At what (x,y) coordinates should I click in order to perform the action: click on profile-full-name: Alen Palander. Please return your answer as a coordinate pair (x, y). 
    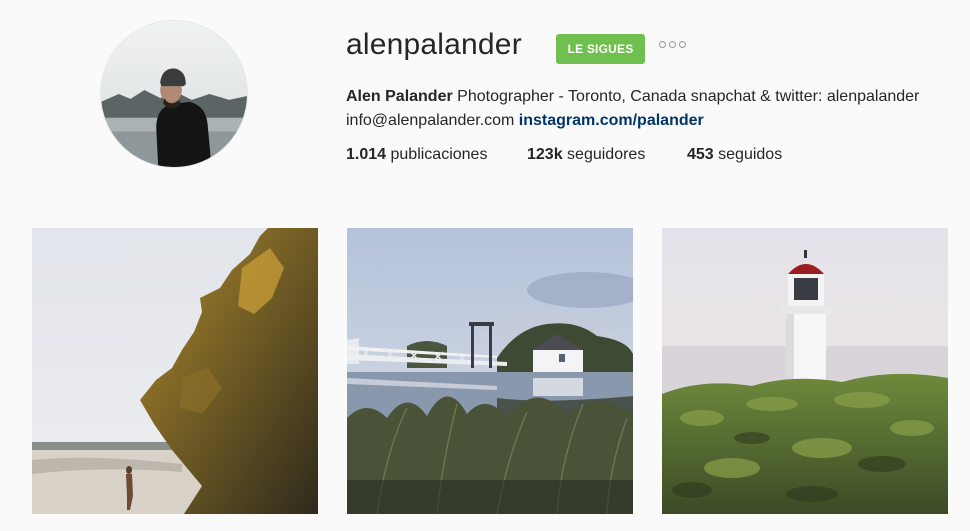
    Looking at the image, I should click on (399, 96).